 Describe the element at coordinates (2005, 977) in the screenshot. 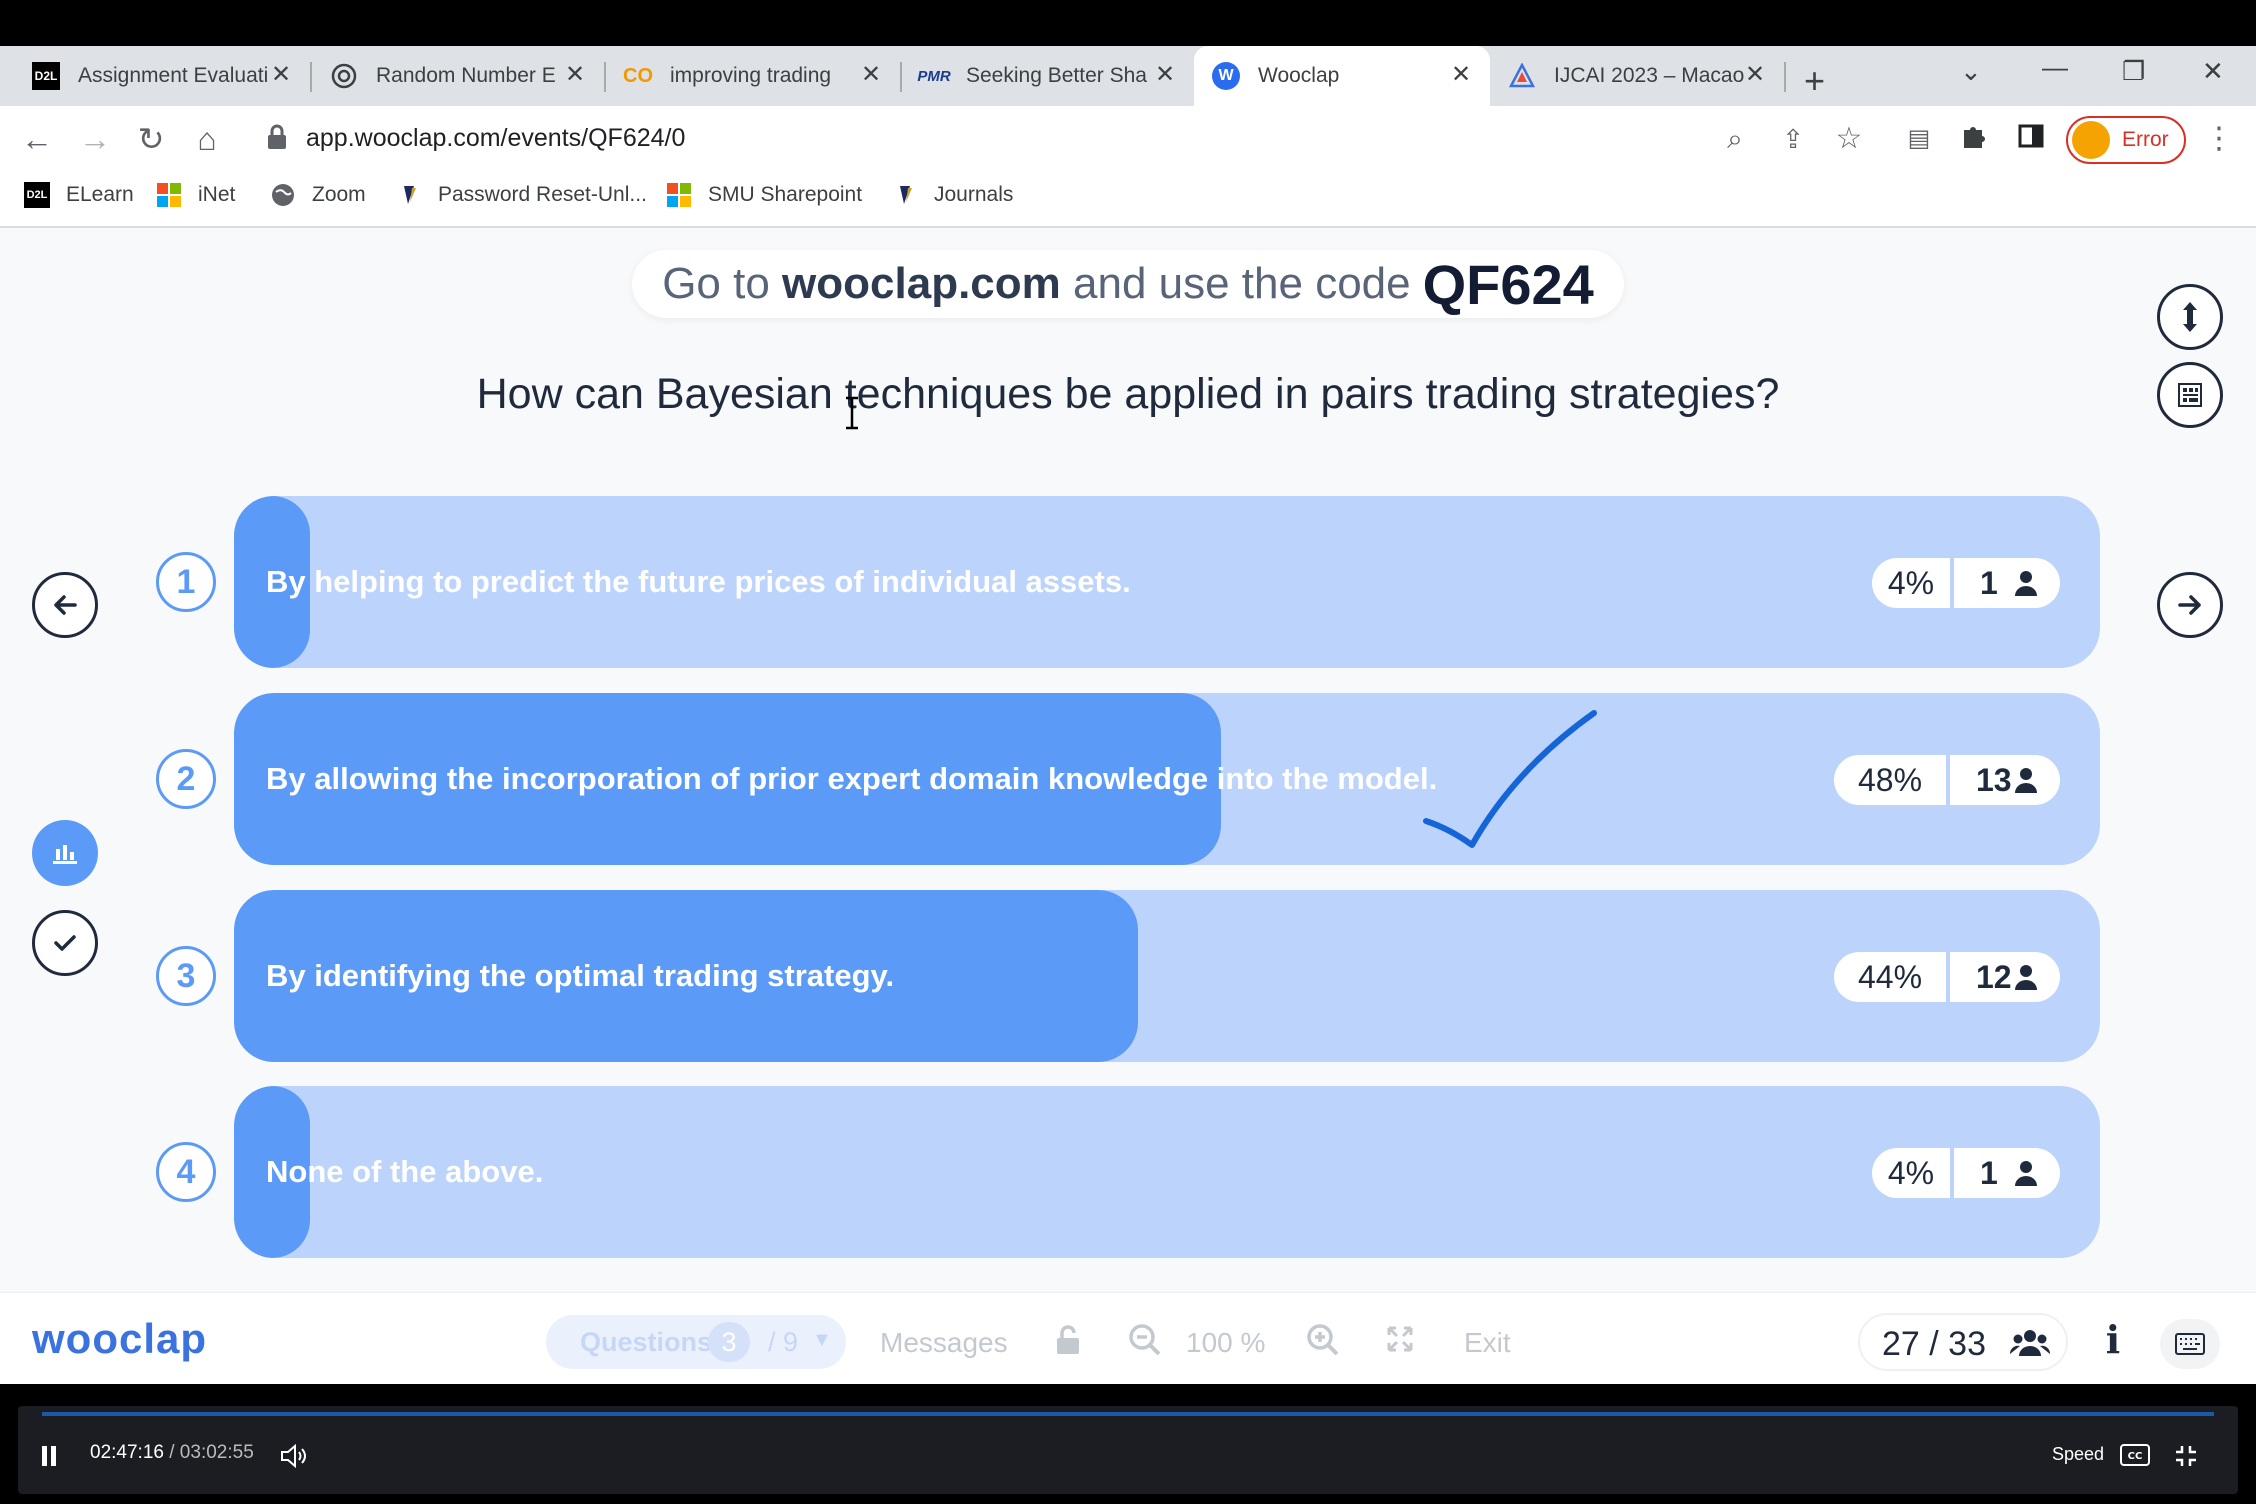

I see `answer-vote-count: 12` at that location.